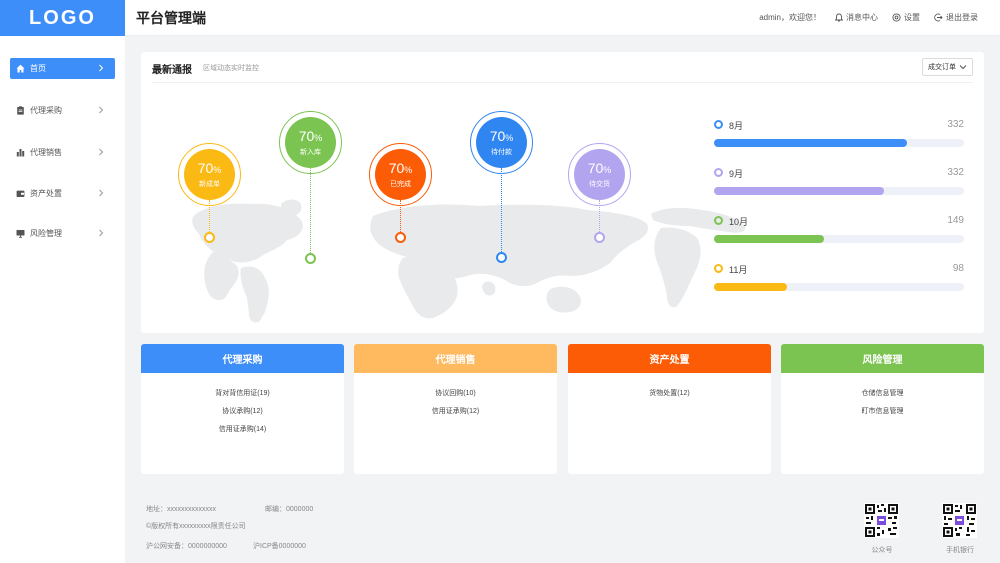  Describe the element at coordinates (310, 152) in the screenshot. I see `bubble-label: 新入库` at that location.